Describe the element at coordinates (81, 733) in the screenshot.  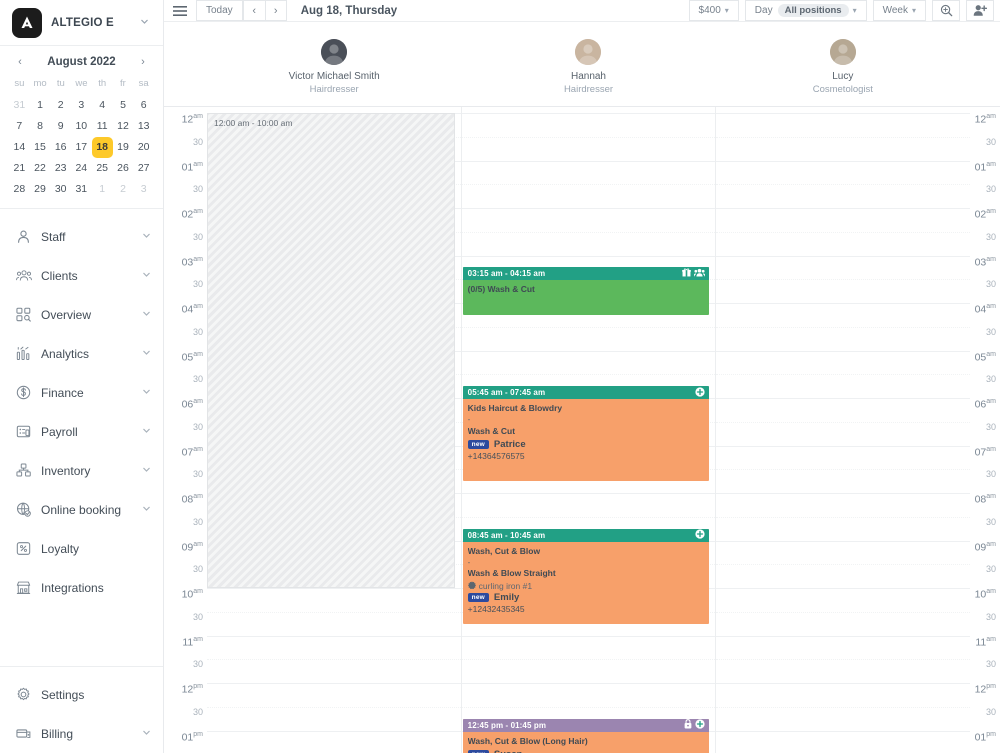
I see `sidebar-item-billing: Billing` at that location.